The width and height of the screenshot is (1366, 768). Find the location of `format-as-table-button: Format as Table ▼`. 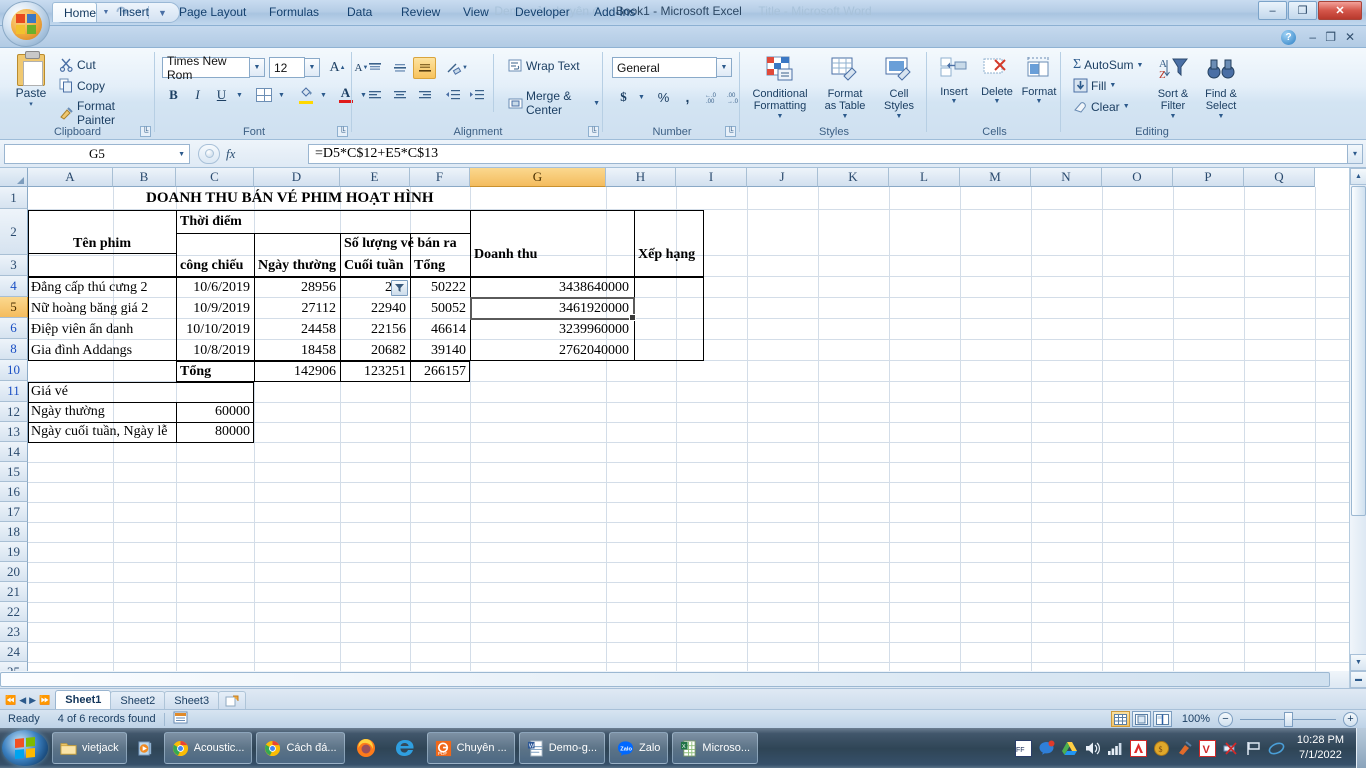

format-as-table-button: Format as Table ▼ is located at coordinates (845, 88).